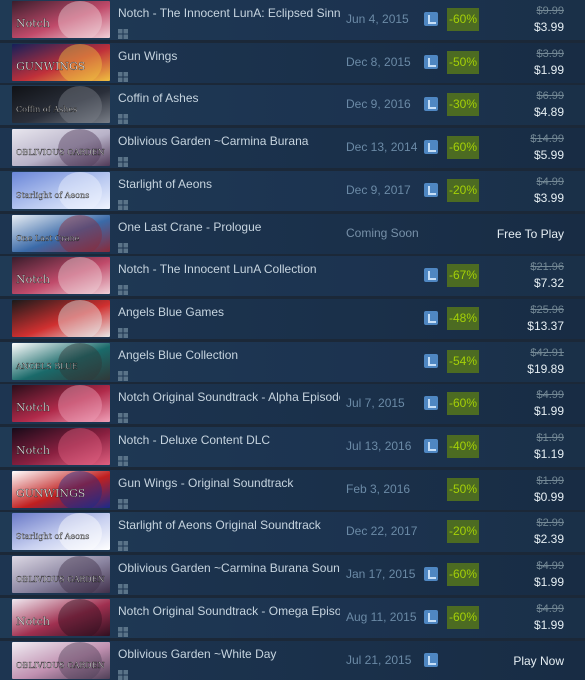 This screenshot has width=585, height=680. I want to click on capsule-logo-text: Starlight of Aeons, so click(52, 195).